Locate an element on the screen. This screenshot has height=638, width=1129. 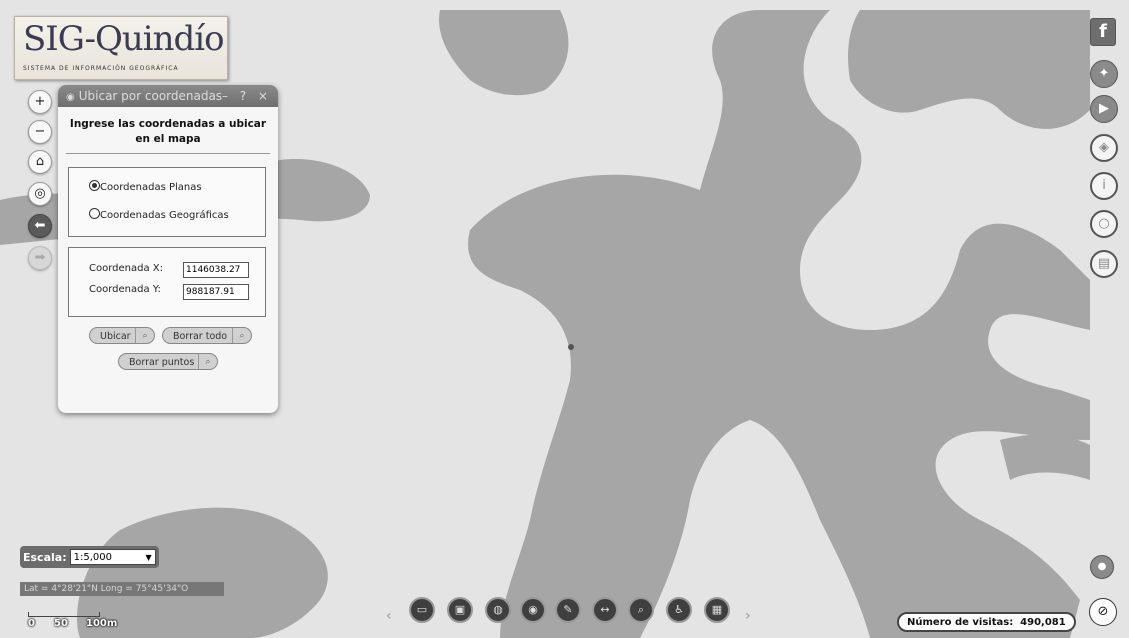
image-icon: ▣ is located at coordinates (460, 610).